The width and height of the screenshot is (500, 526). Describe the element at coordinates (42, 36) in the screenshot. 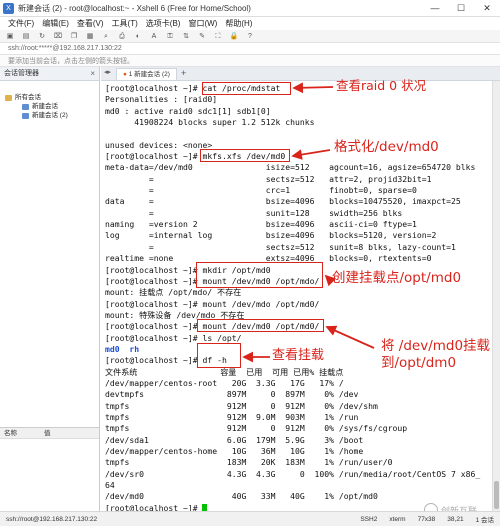

I see `reconnect-icon: ↻` at that location.